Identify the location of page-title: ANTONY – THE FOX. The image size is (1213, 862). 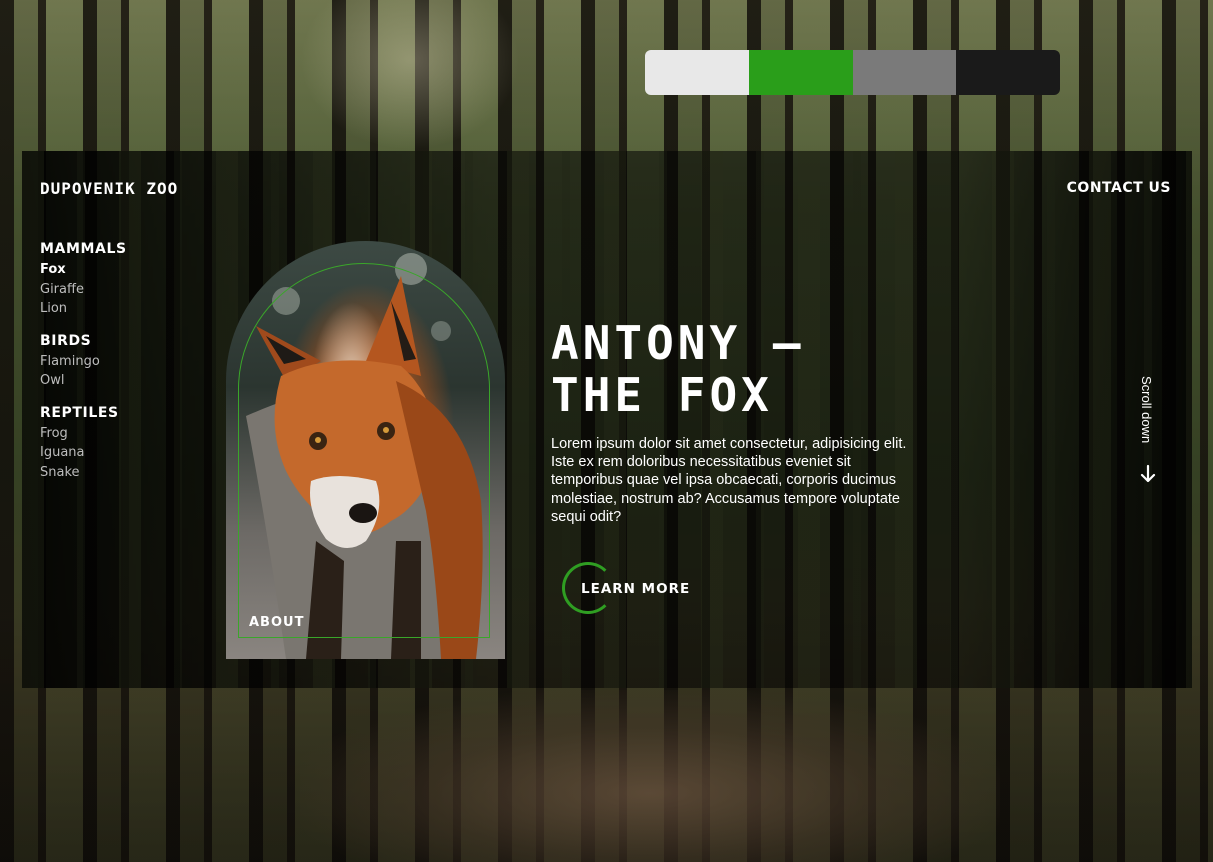
(761, 369).